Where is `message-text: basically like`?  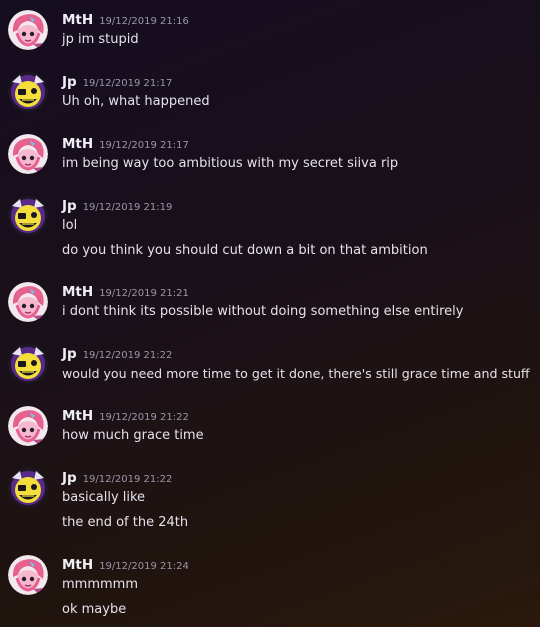 message-text: basically like is located at coordinates (104, 497).